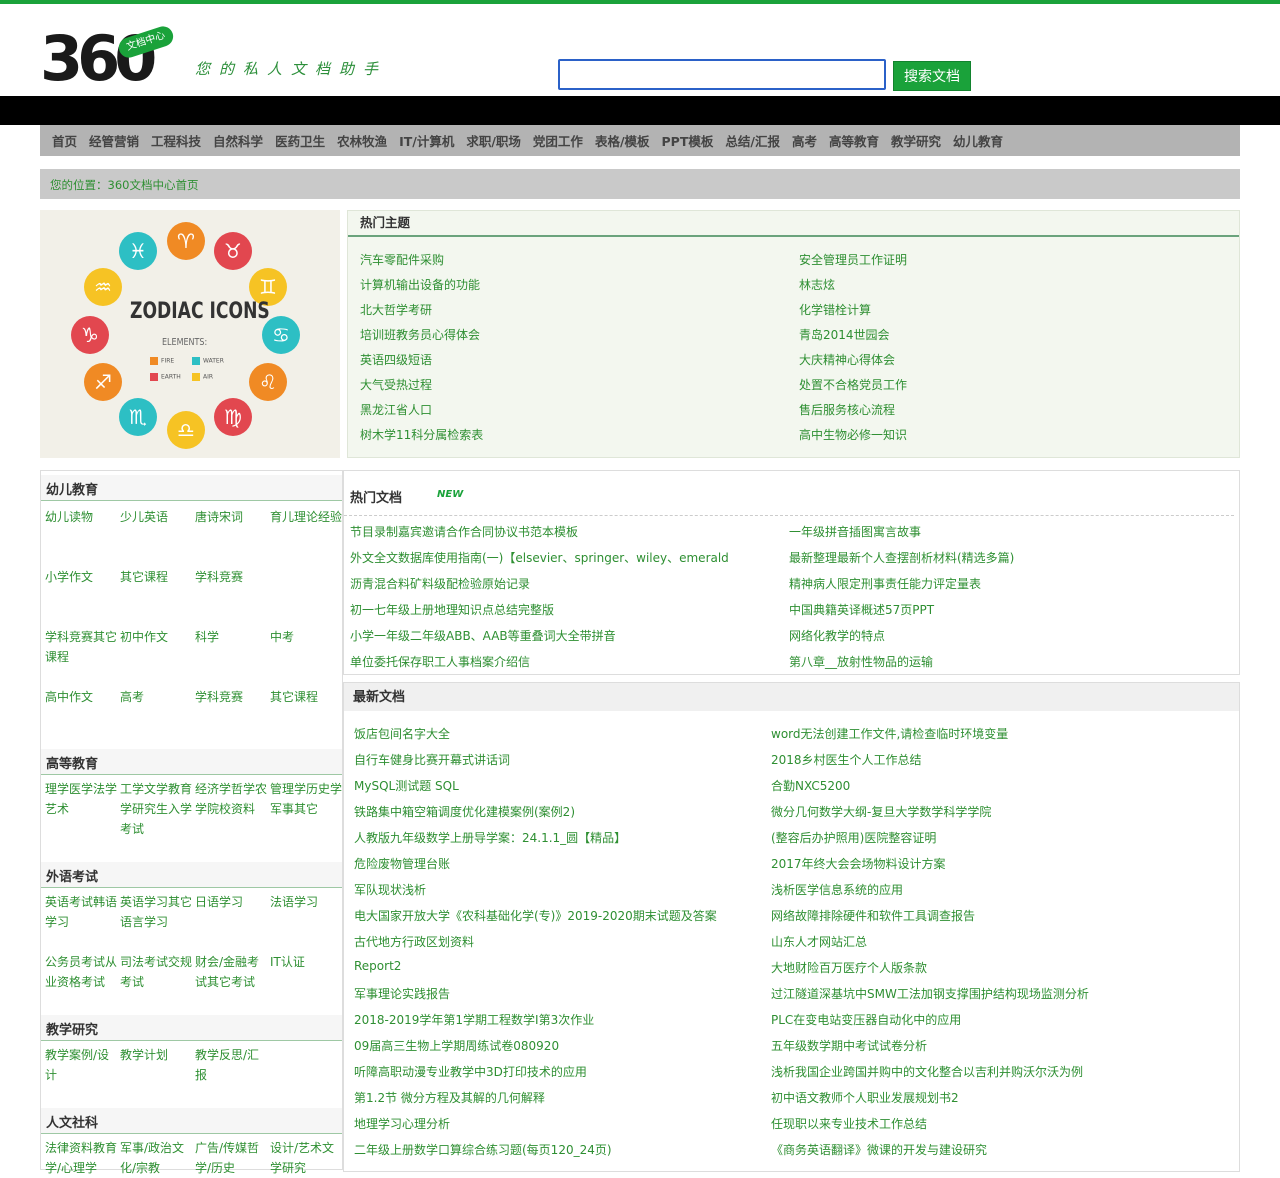 This screenshot has height=1178, width=1280. I want to click on sidebar-category-link: 法语学习, so click(306, 902).